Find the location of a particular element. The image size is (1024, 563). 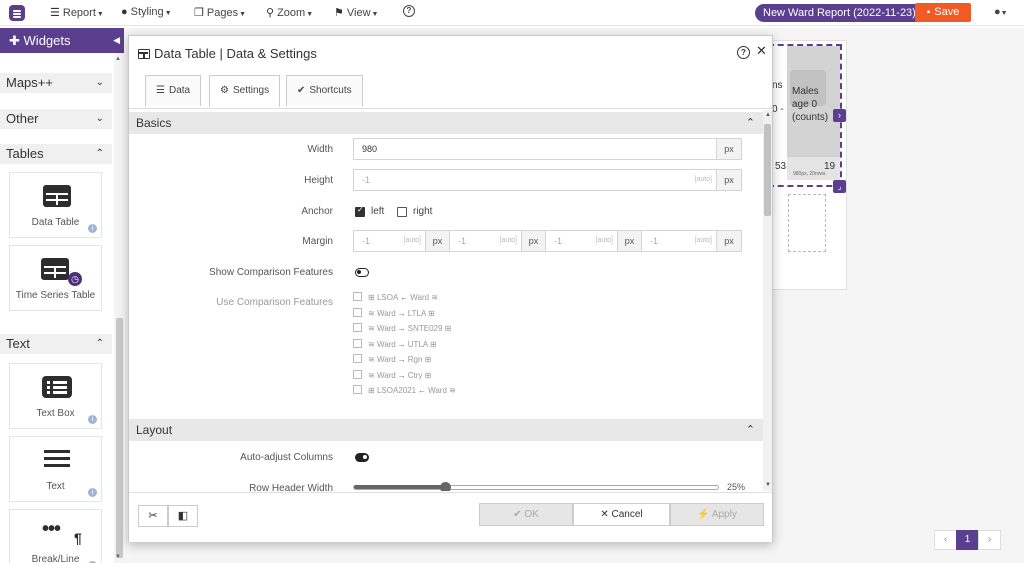

comparison-option: ≋ Ward → UTLA ⊞ is located at coordinates (395, 343).